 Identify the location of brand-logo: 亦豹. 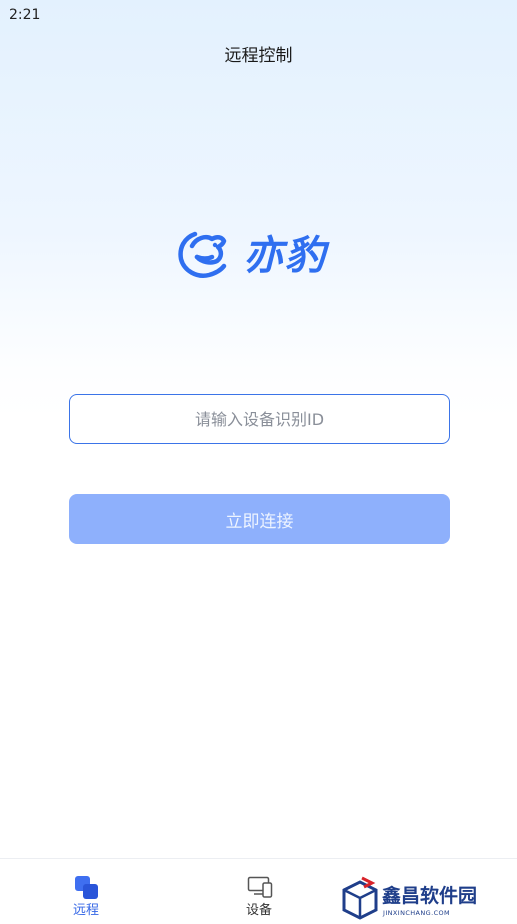
(254, 255).